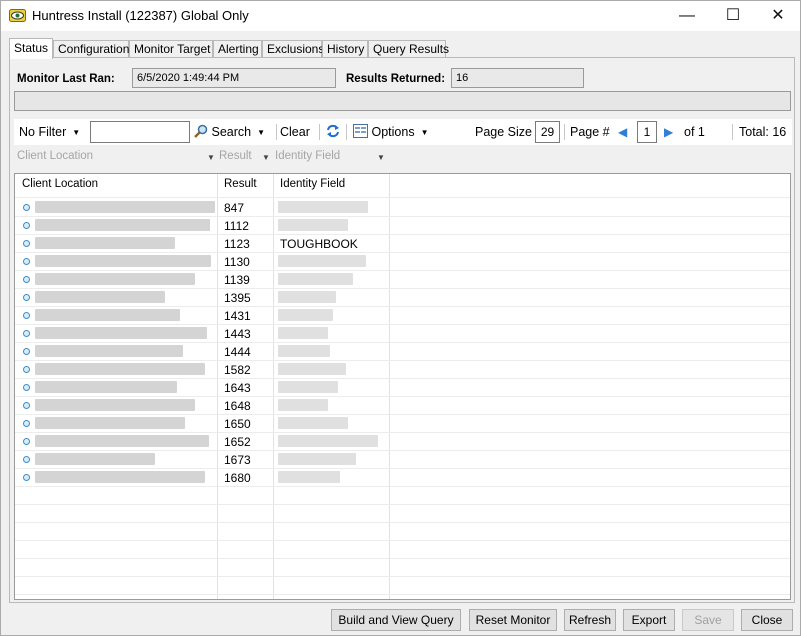  What do you see at coordinates (91, 49) in the screenshot?
I see `tab-configuration: Configuration` at bounding box center [91, 49].